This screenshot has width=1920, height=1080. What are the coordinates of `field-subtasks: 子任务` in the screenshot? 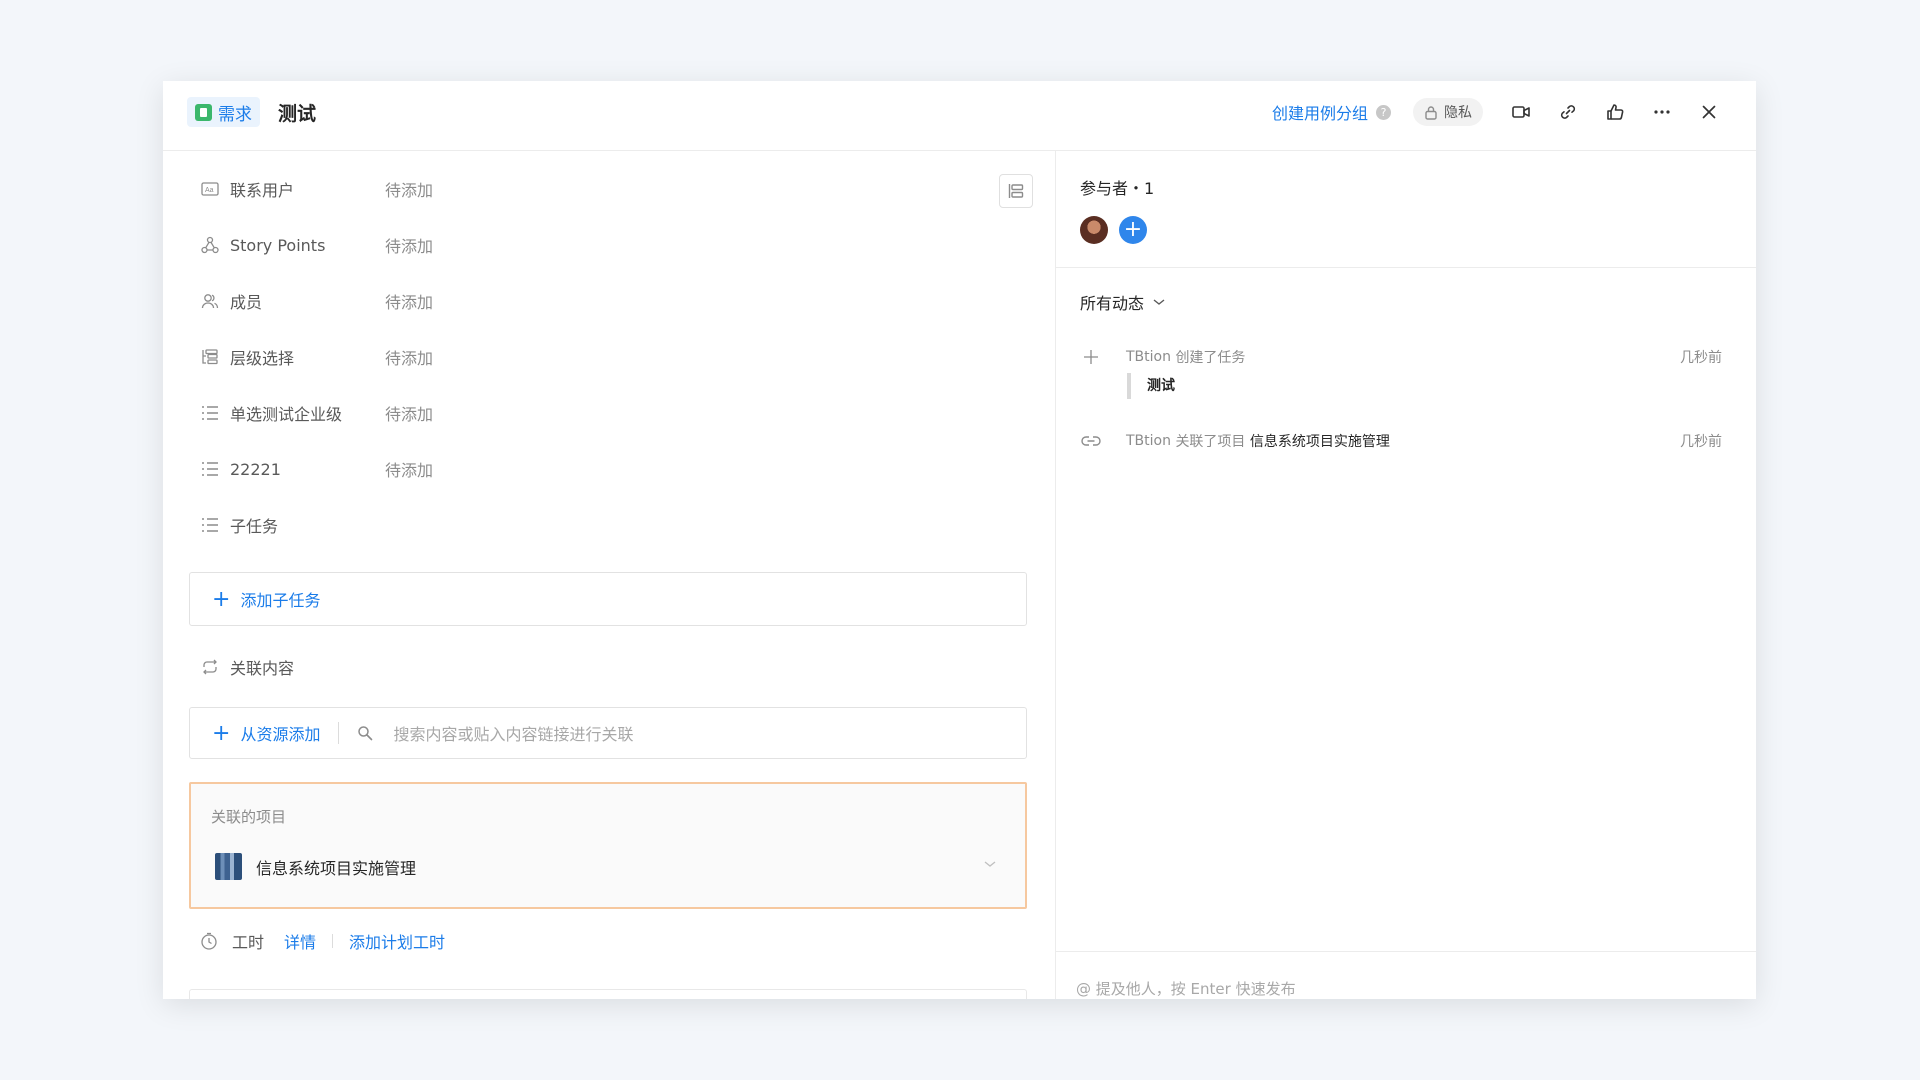 It's located at (292, 525).